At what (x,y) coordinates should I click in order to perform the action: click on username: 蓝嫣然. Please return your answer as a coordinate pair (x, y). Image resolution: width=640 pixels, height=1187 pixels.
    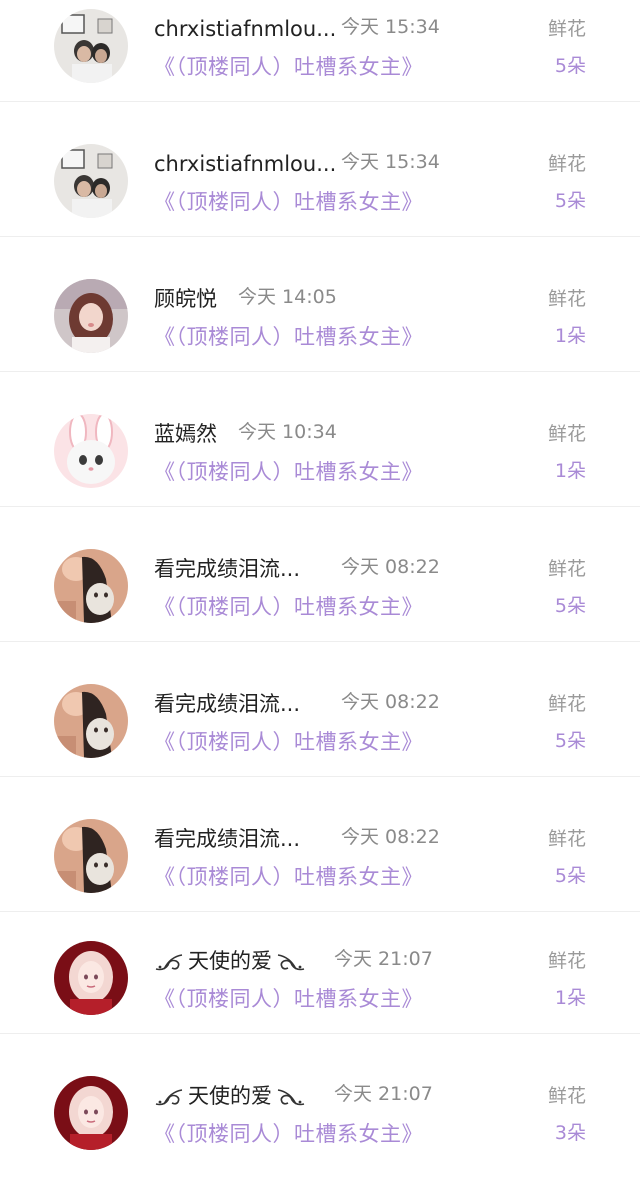
    Looking at the image, I should click on (185, 434).